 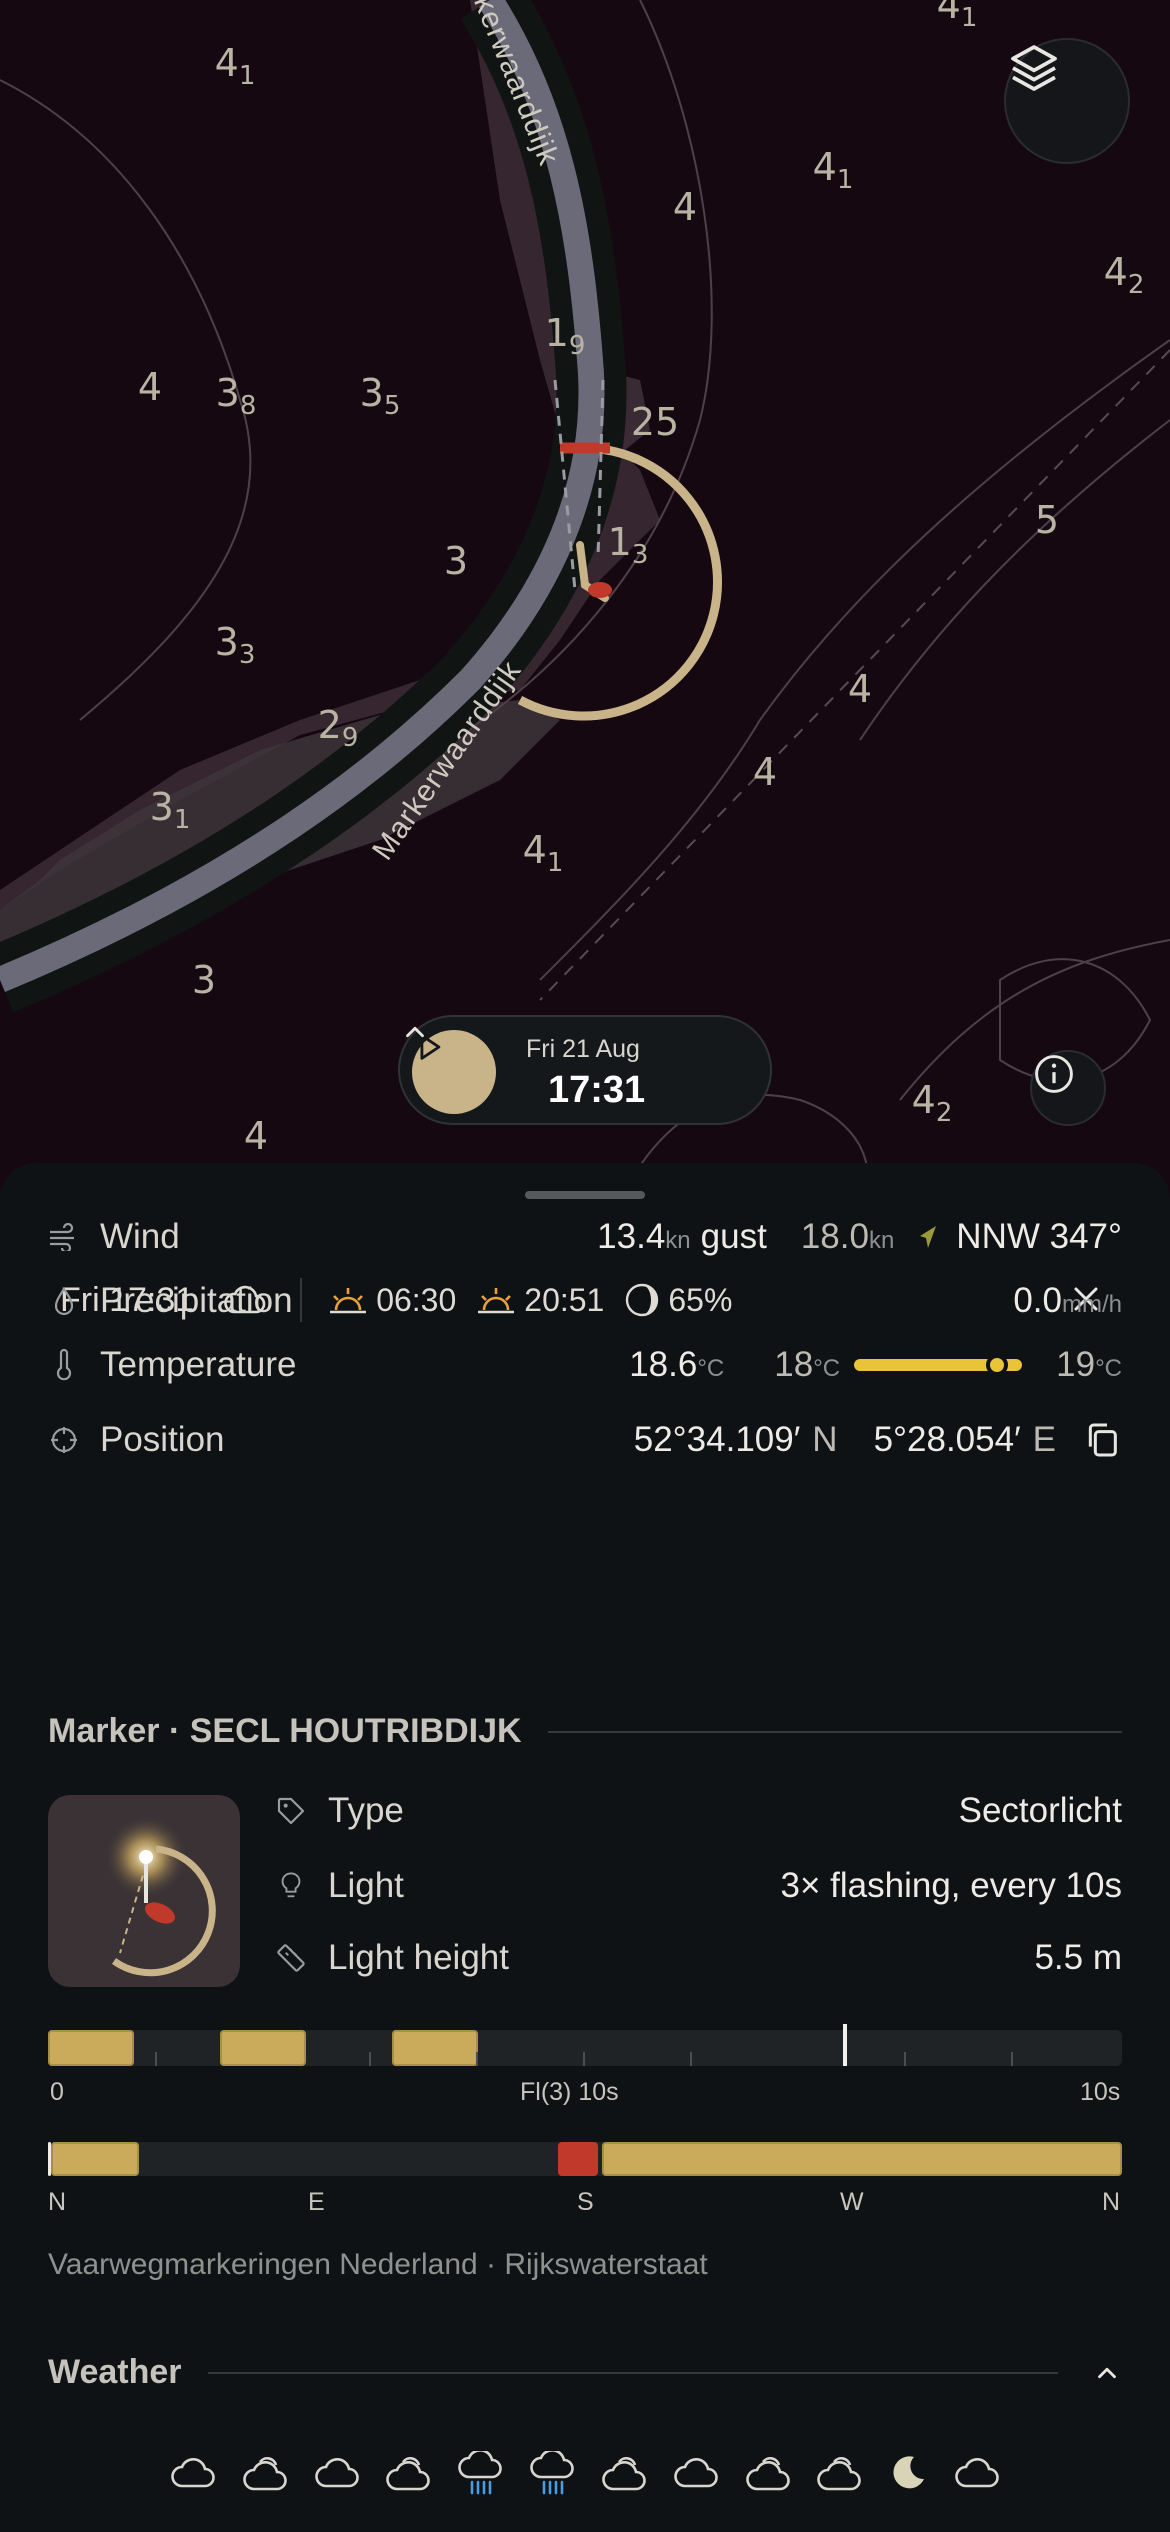 What do you see at coordinates (1037, 1300) in the screenshot?
I see `precipitation-value: 0.0` at bounding box center [1037, 1300].